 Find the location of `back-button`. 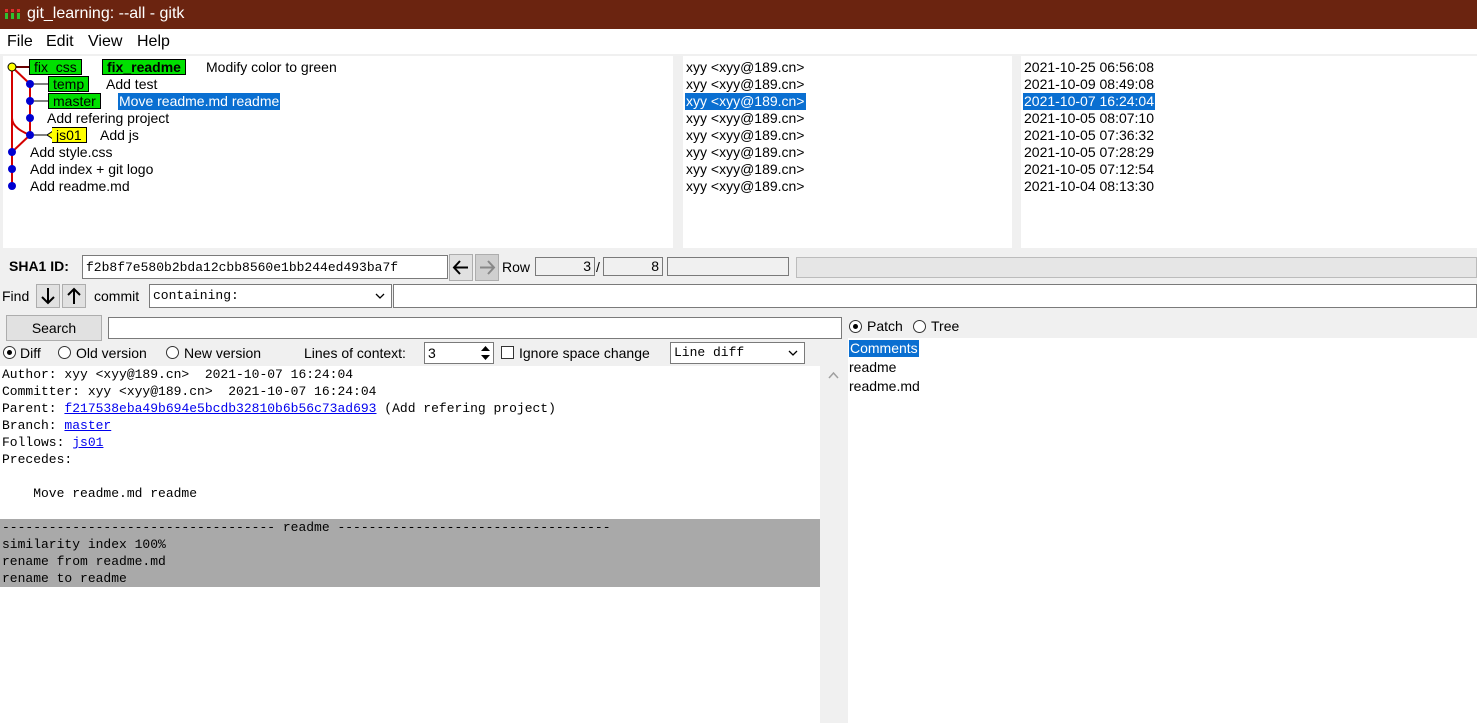

back-button is located at coordinates (461, 267).